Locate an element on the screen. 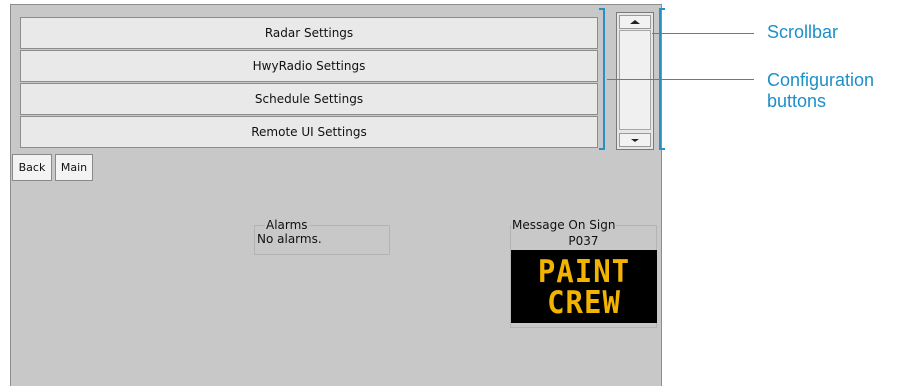 Image resolution: width=913 pixels, height=387 pixels. schedule-settings-button: Schedule Settings is located at coordinates (309, 99).